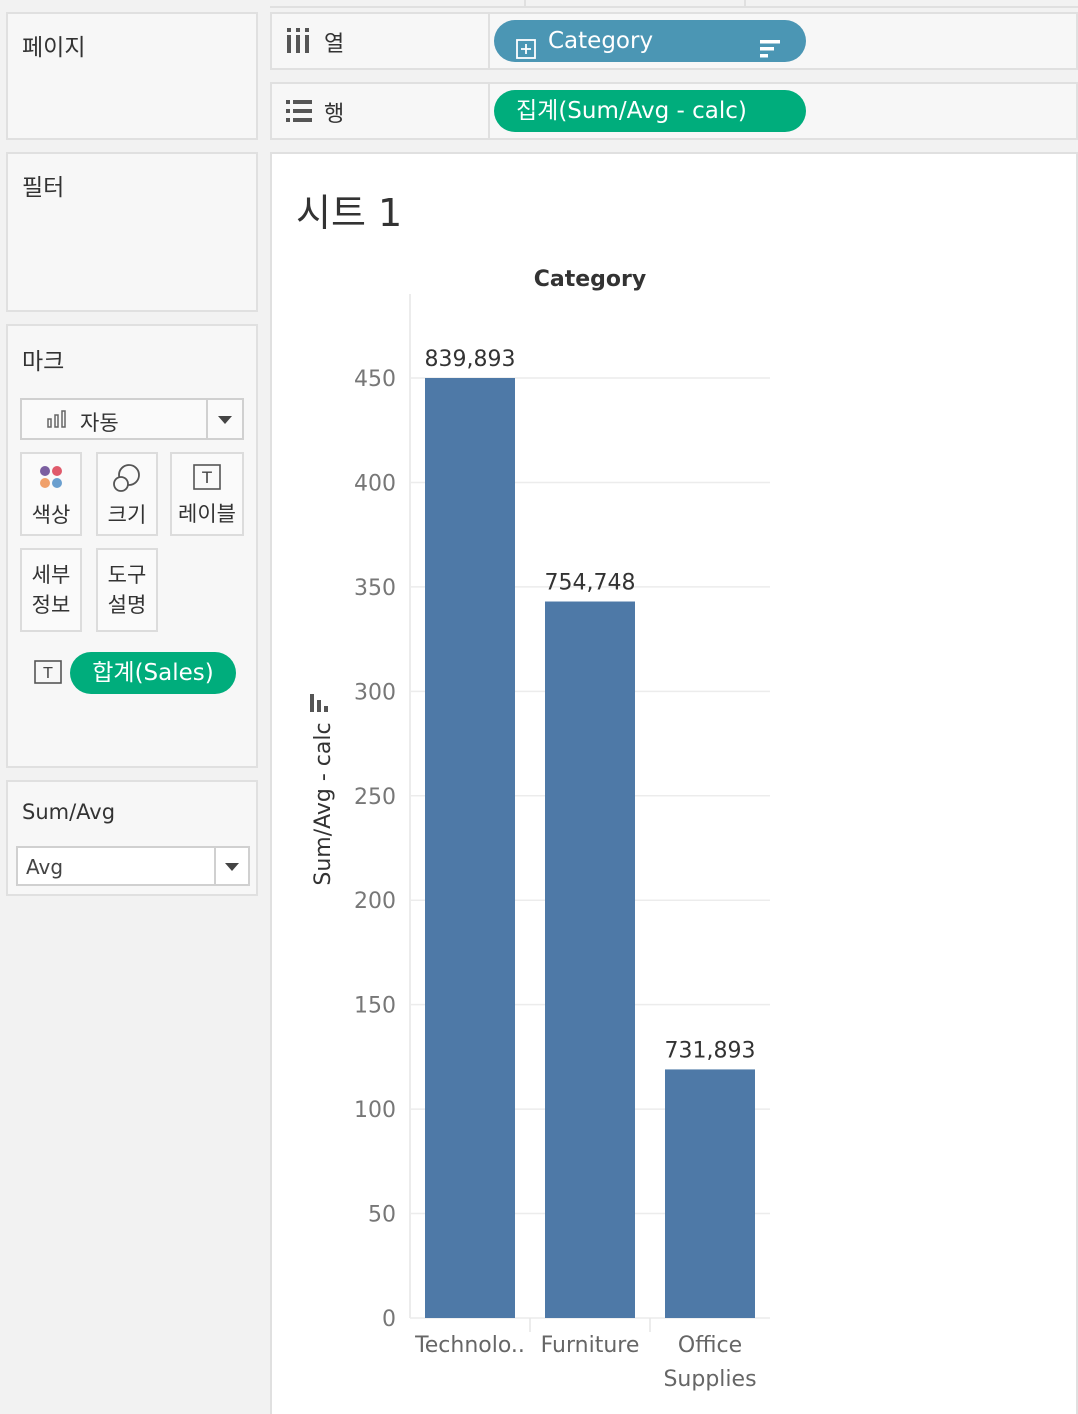 The image size is (1078, 1414). I want to click on label-field-pill: 합계(Sales), so click(153, 673).